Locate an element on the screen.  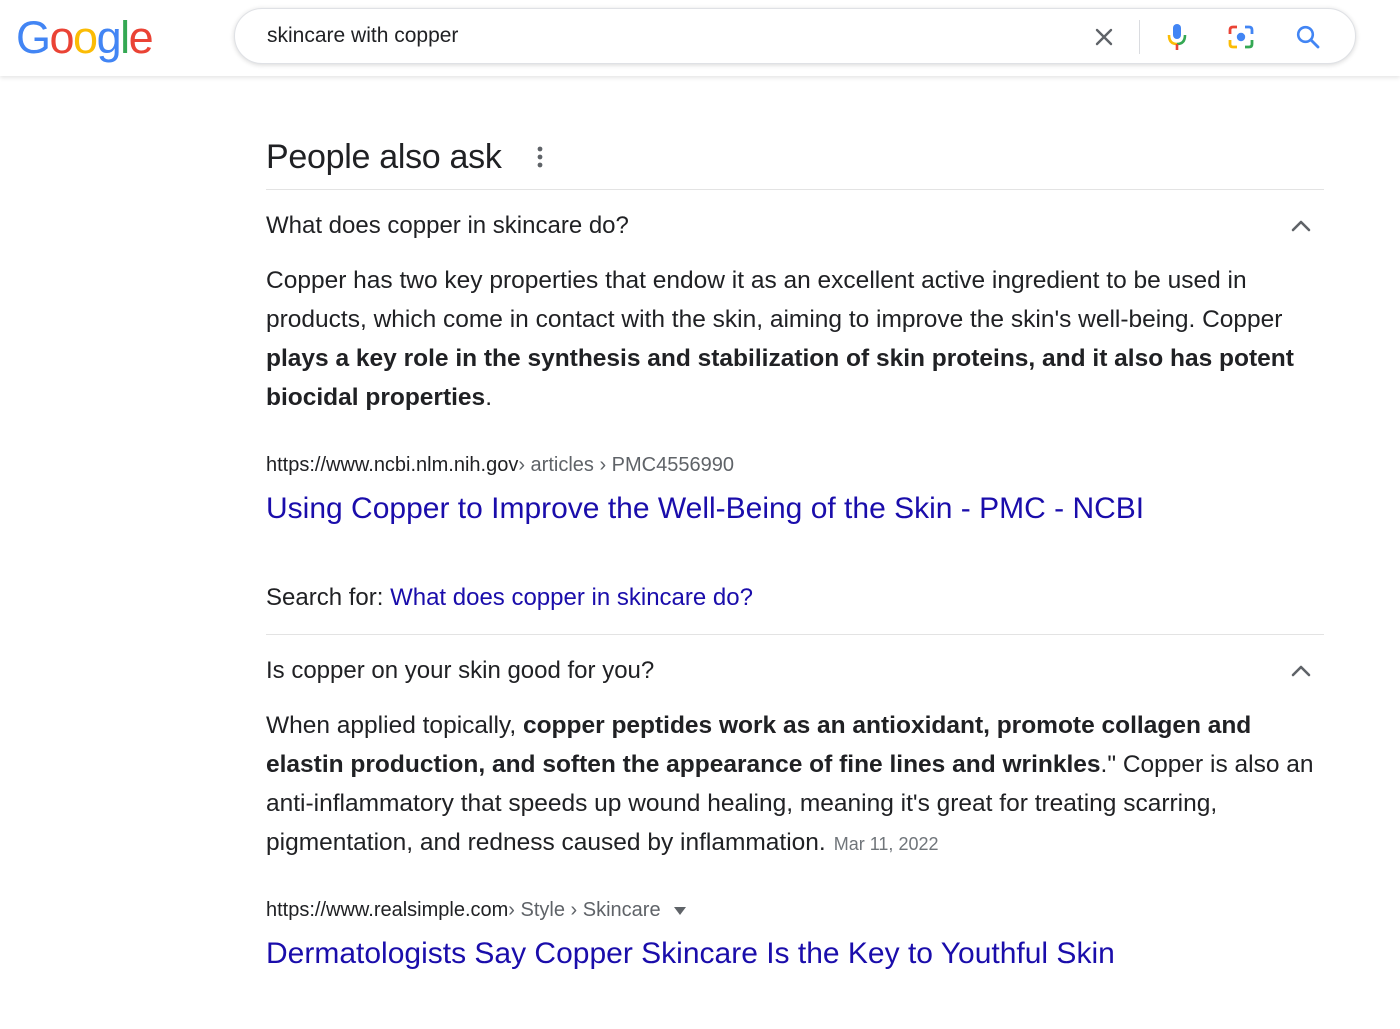
answer-text: . is located at coordinates (488, 397).